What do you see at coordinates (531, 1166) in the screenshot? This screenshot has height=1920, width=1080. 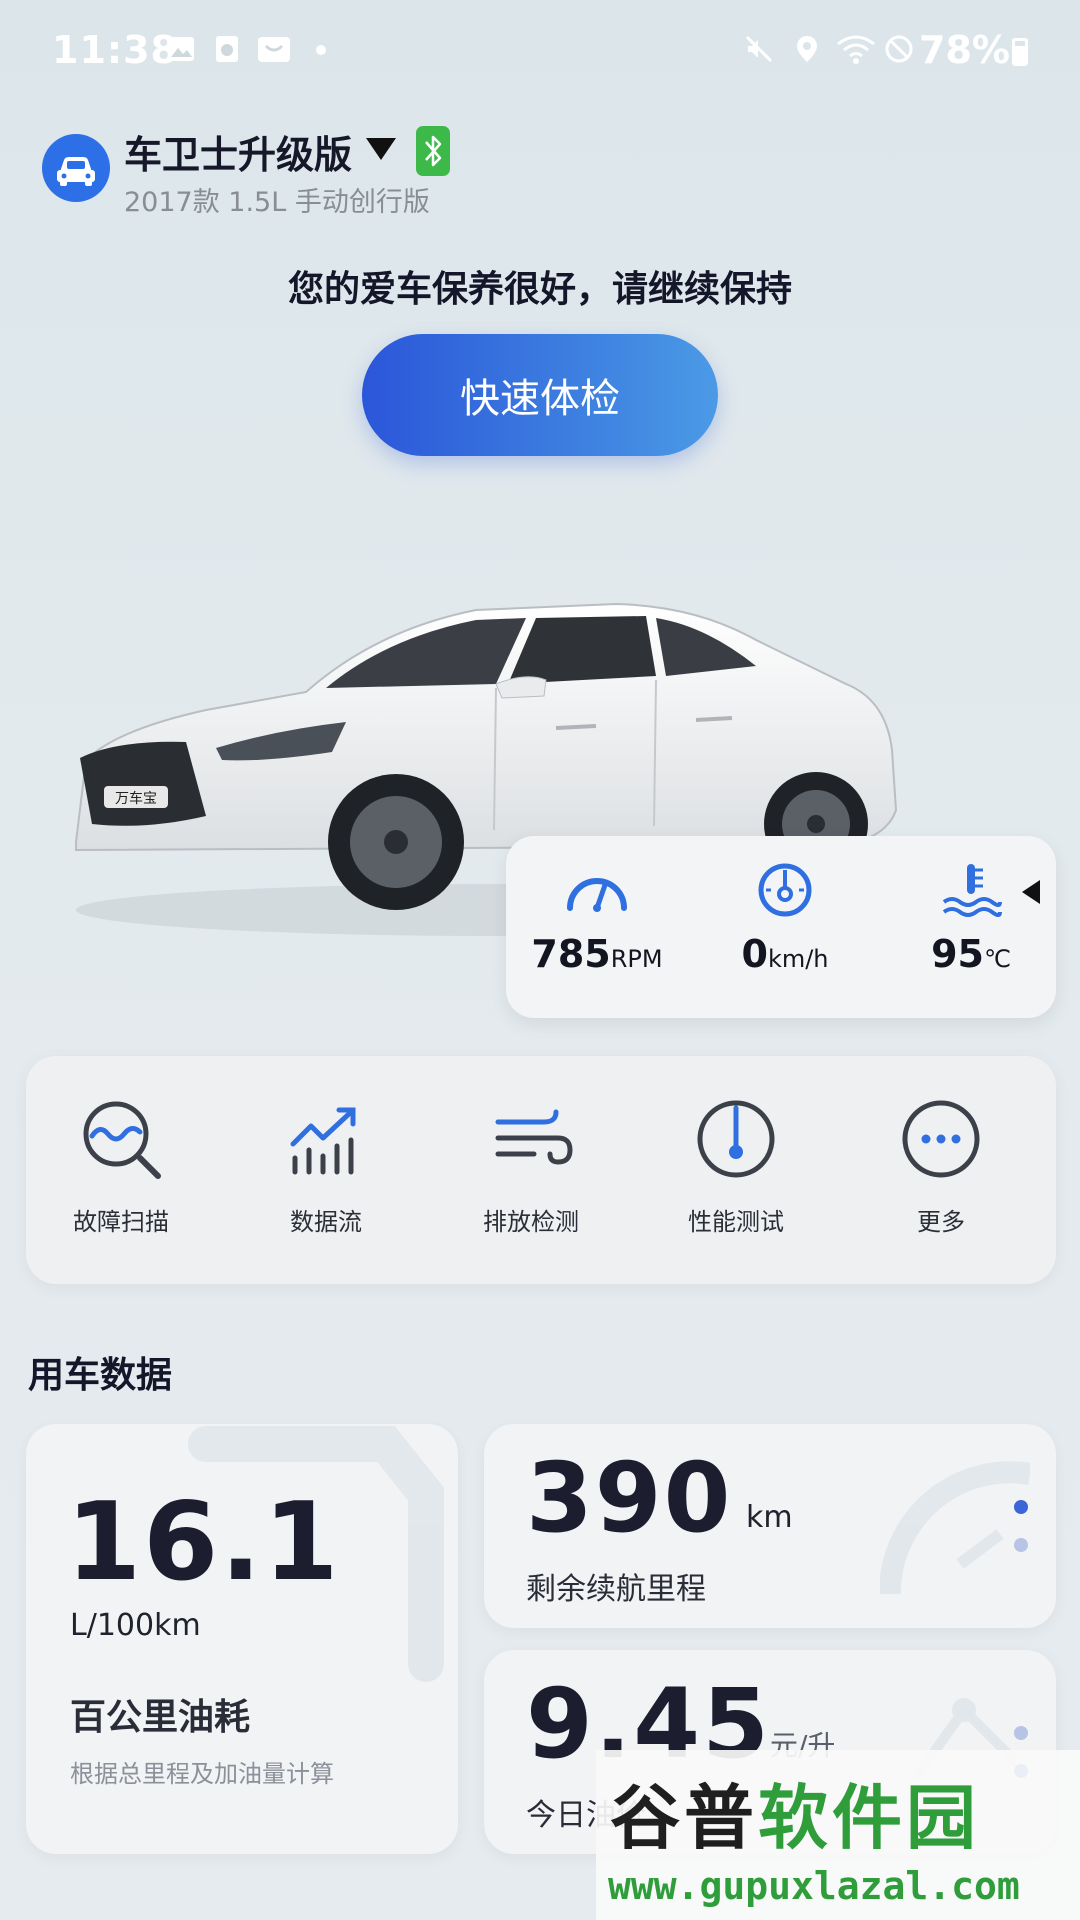 I see `tool-emission: 排放检测` at bounding box center [531, 1166].